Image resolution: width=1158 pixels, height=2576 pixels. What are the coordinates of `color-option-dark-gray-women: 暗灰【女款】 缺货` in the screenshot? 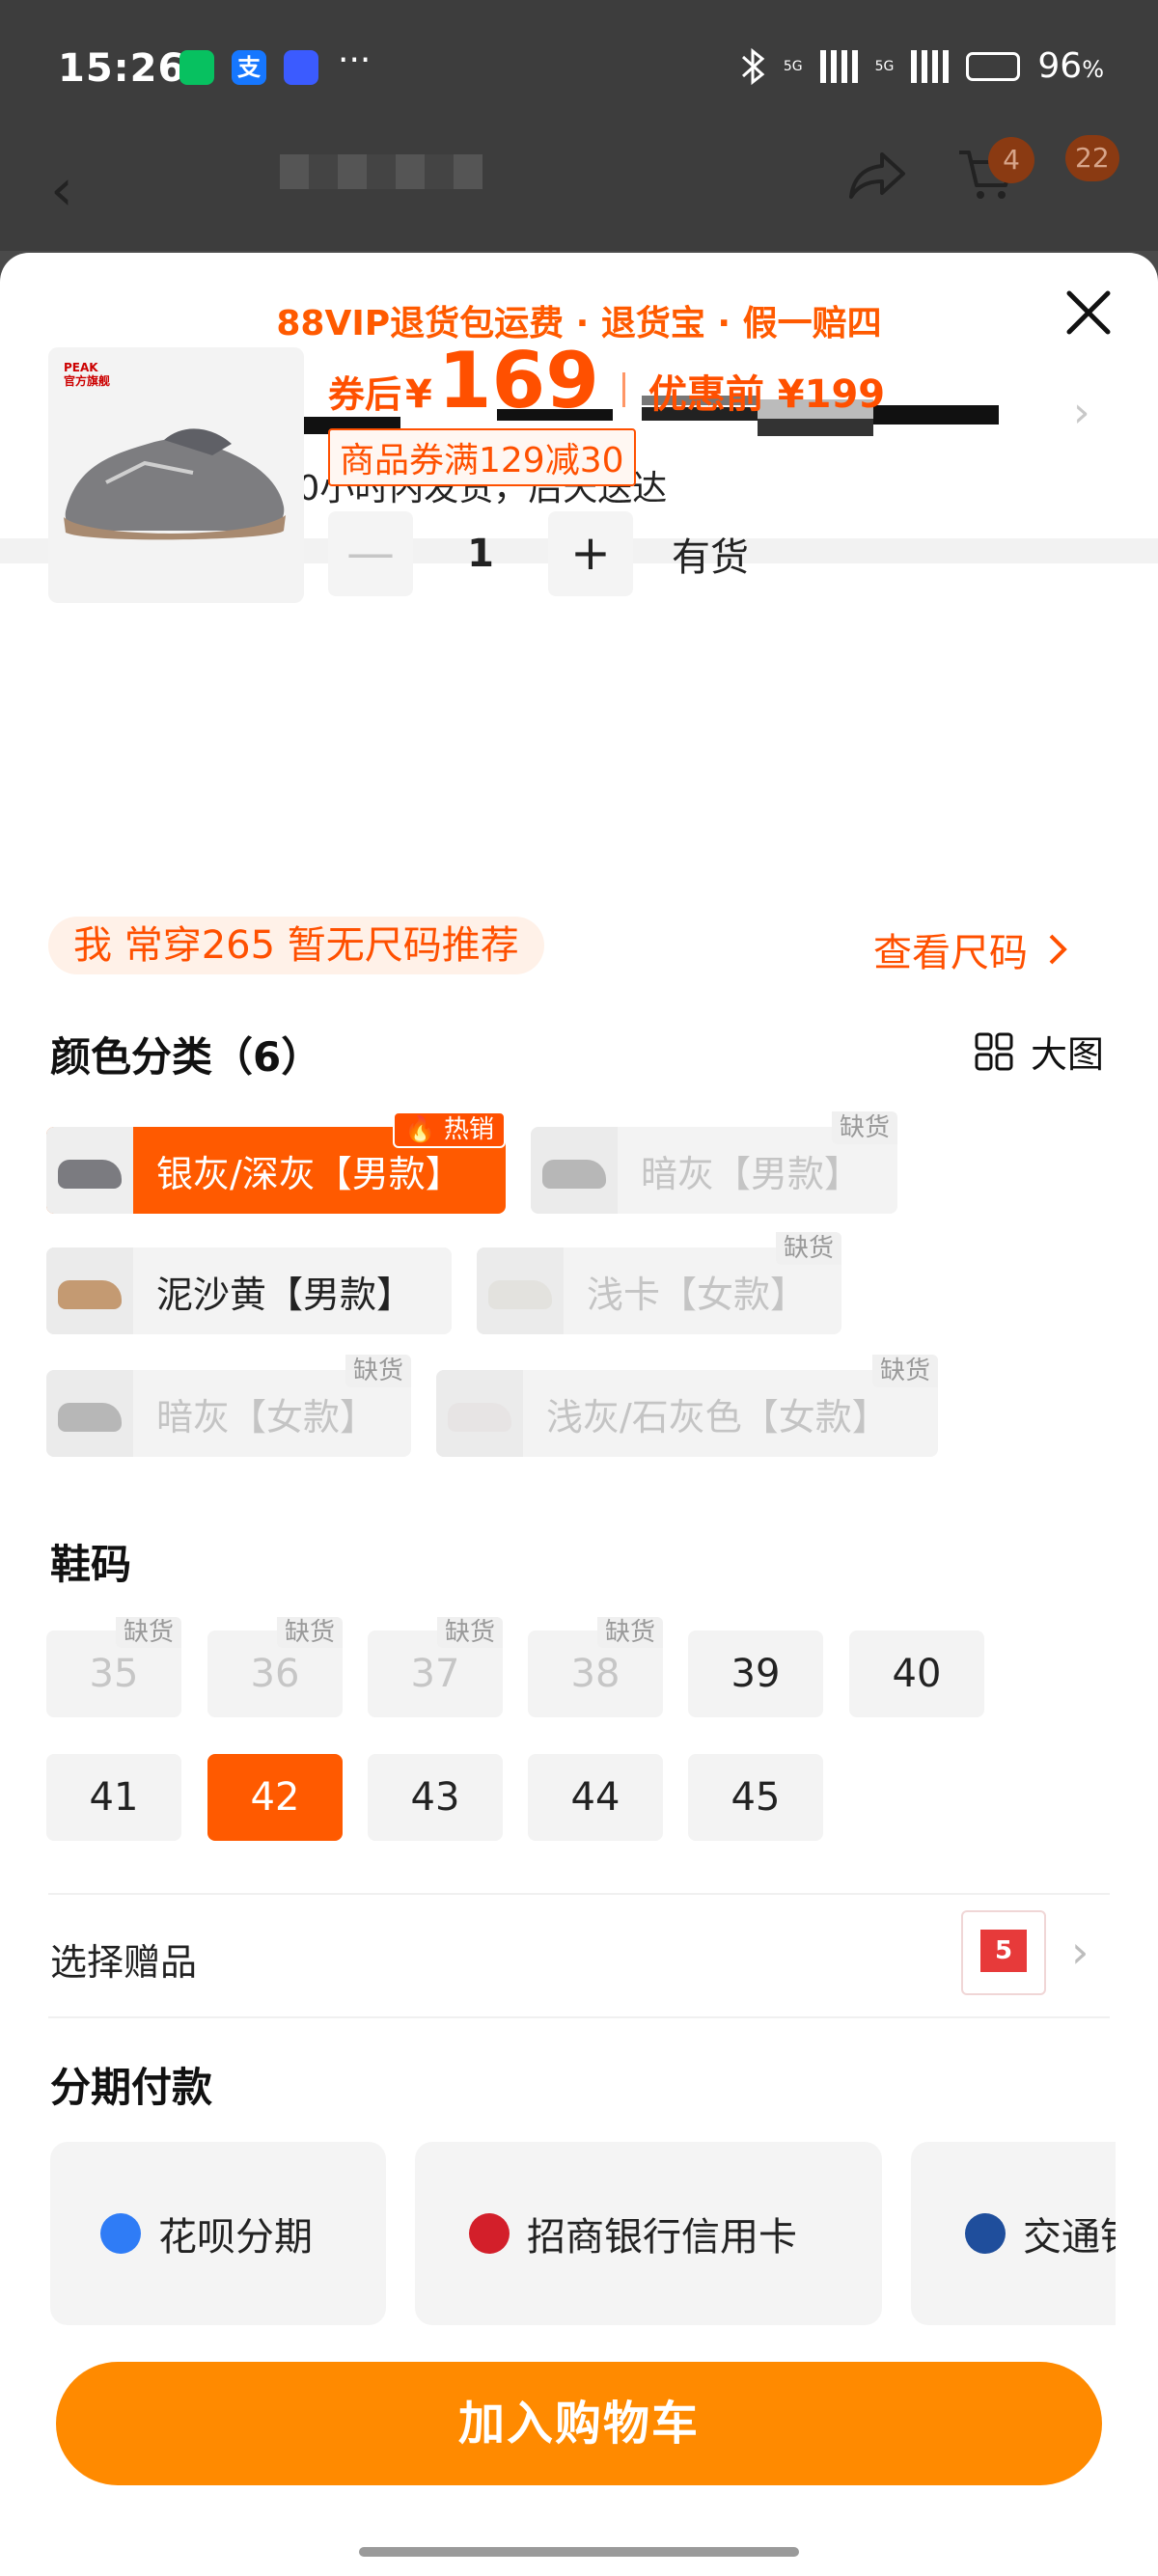 It's located at (228, 1406).